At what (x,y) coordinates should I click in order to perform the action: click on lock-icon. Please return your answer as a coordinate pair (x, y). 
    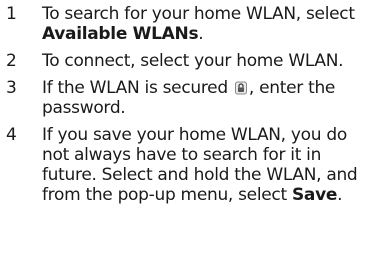
    Looking at the image, I should click on (241, 88).